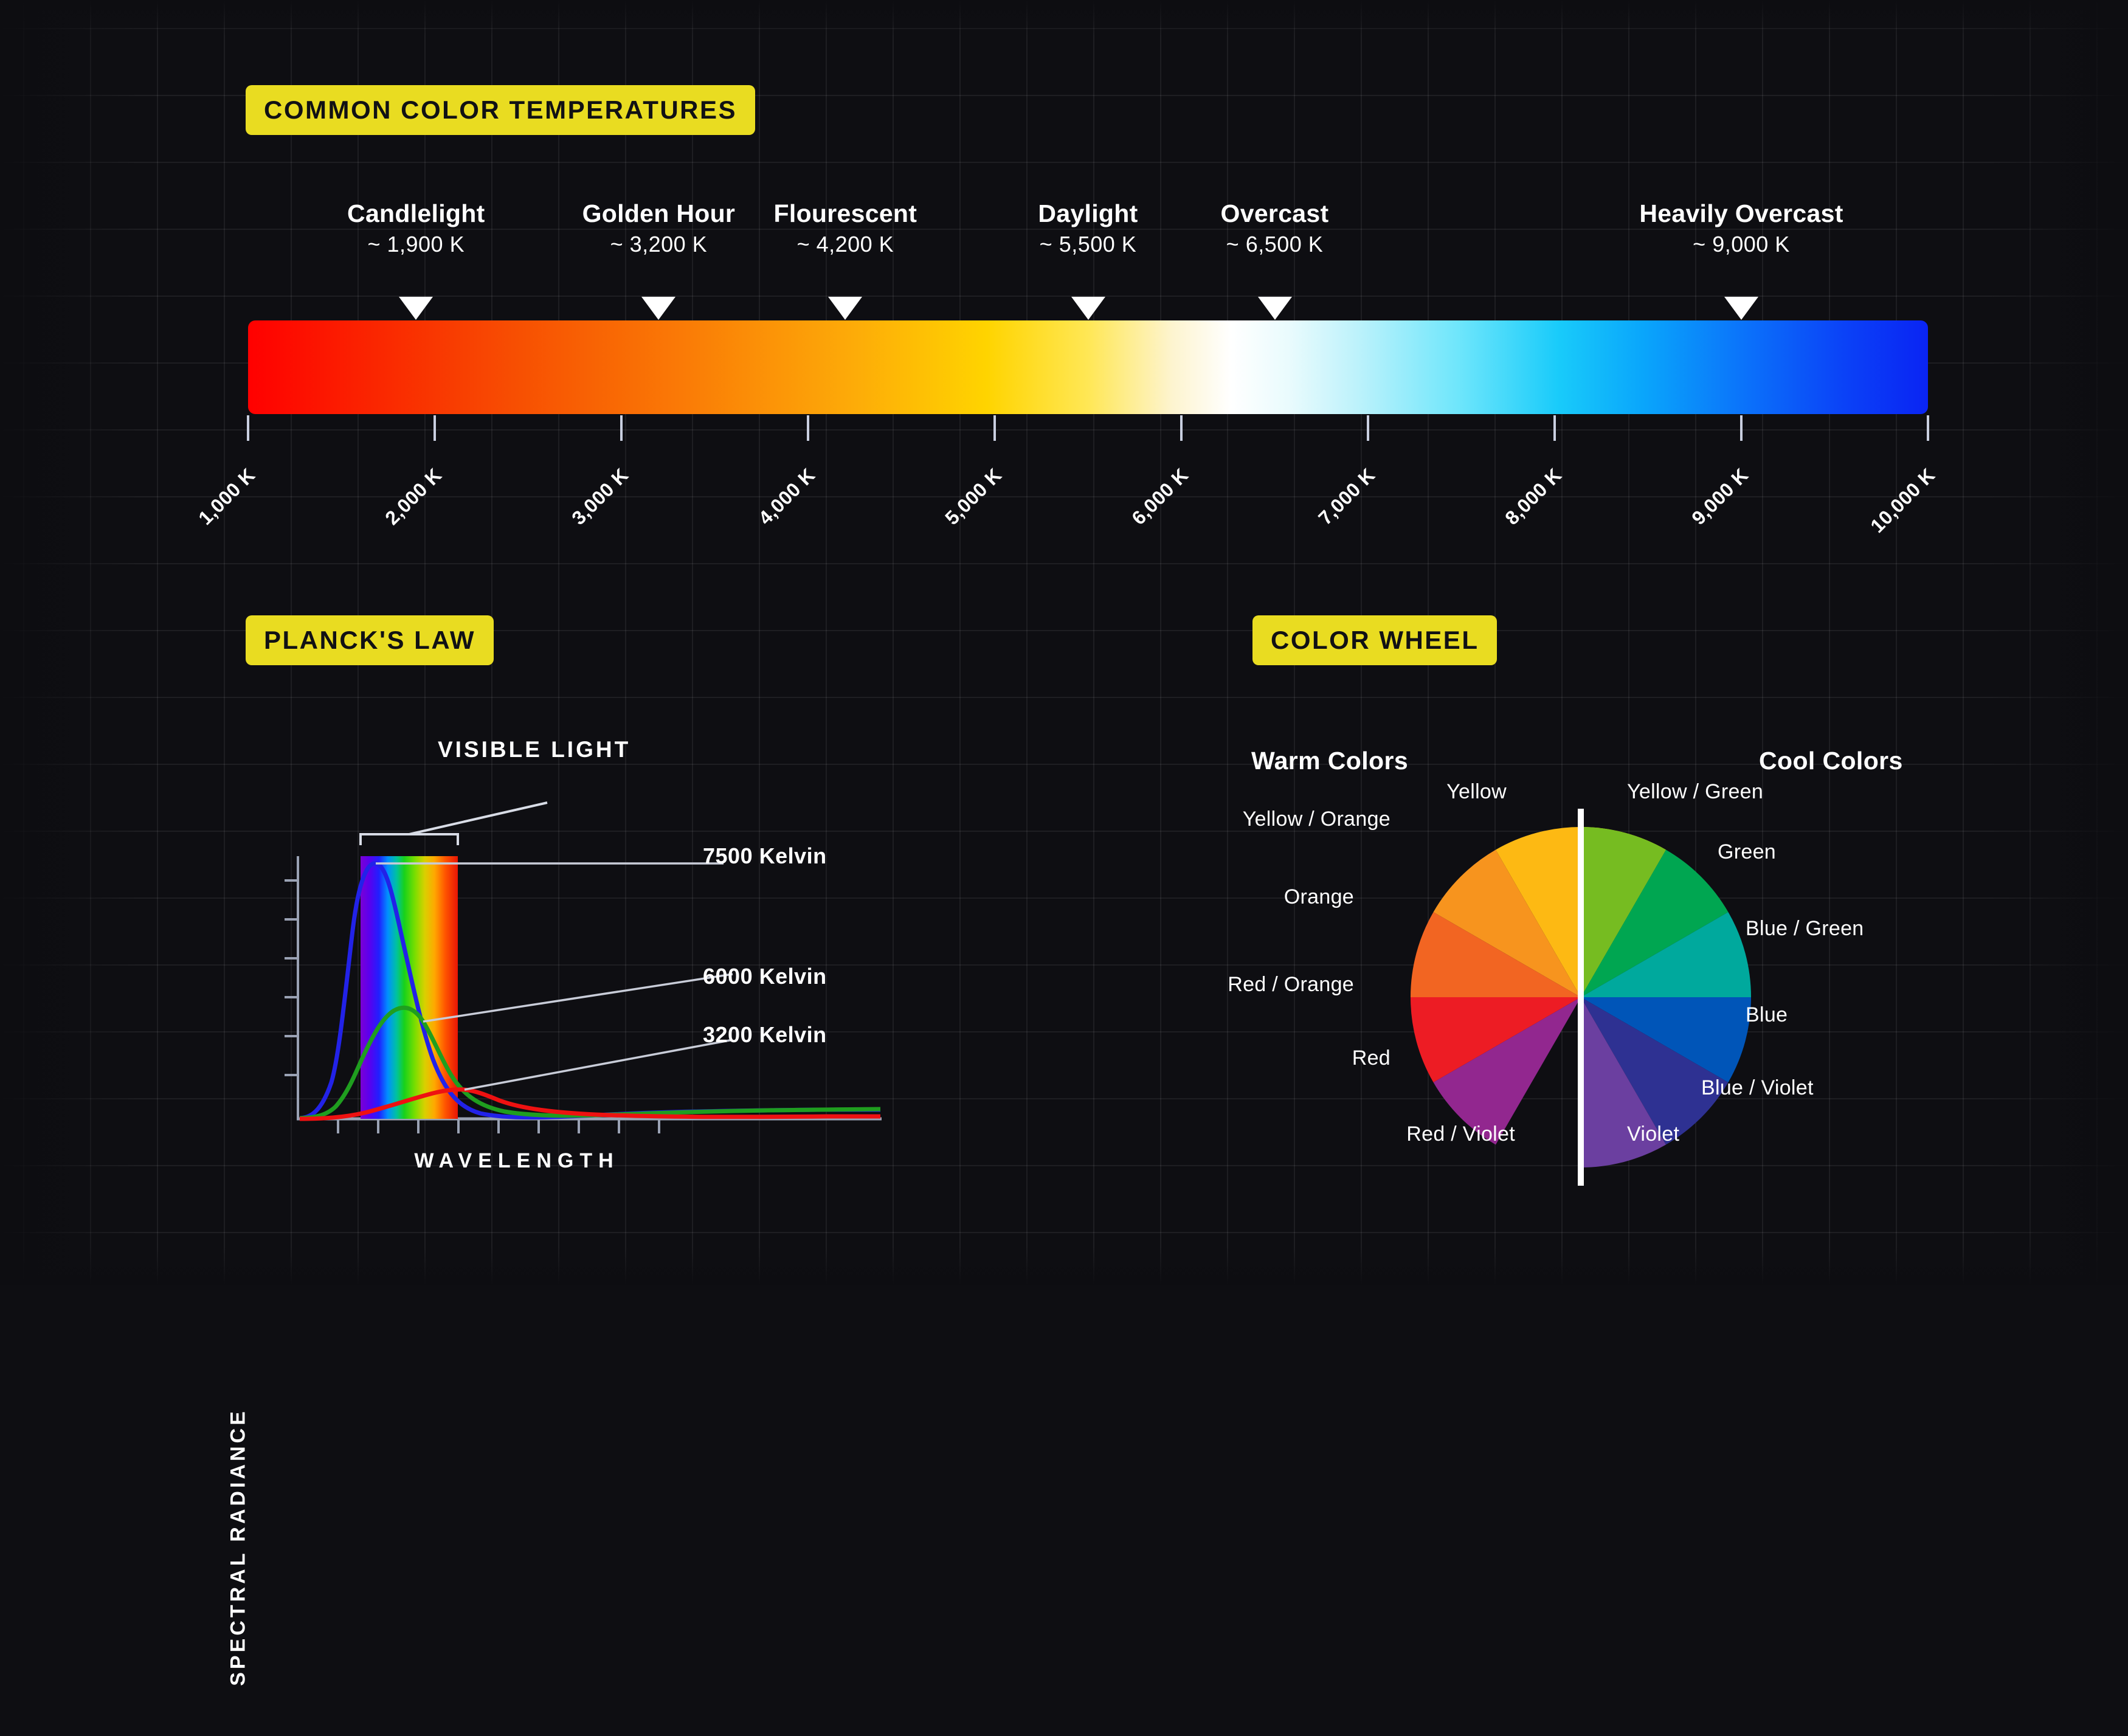  Describe the element at coordinates (370, 640) in the screenshot. I see `section-badge-plancks-law: PLANCK'S LAW` at that location.